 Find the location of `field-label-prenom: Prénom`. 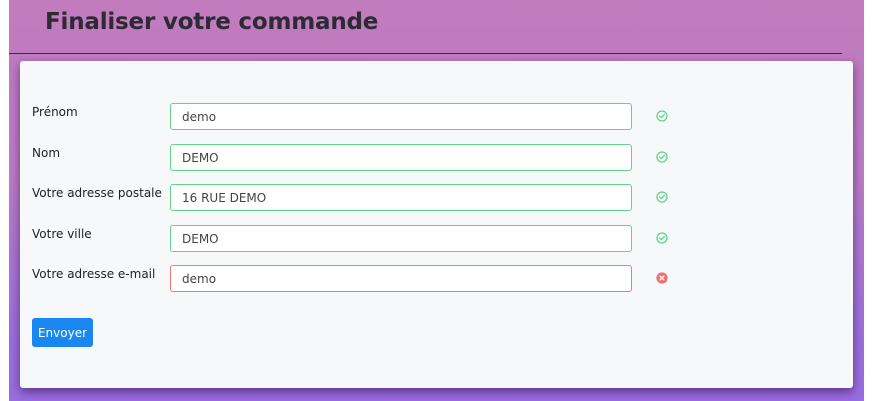

field-label-prenom: Prénom is located at coordinates (55, 112).